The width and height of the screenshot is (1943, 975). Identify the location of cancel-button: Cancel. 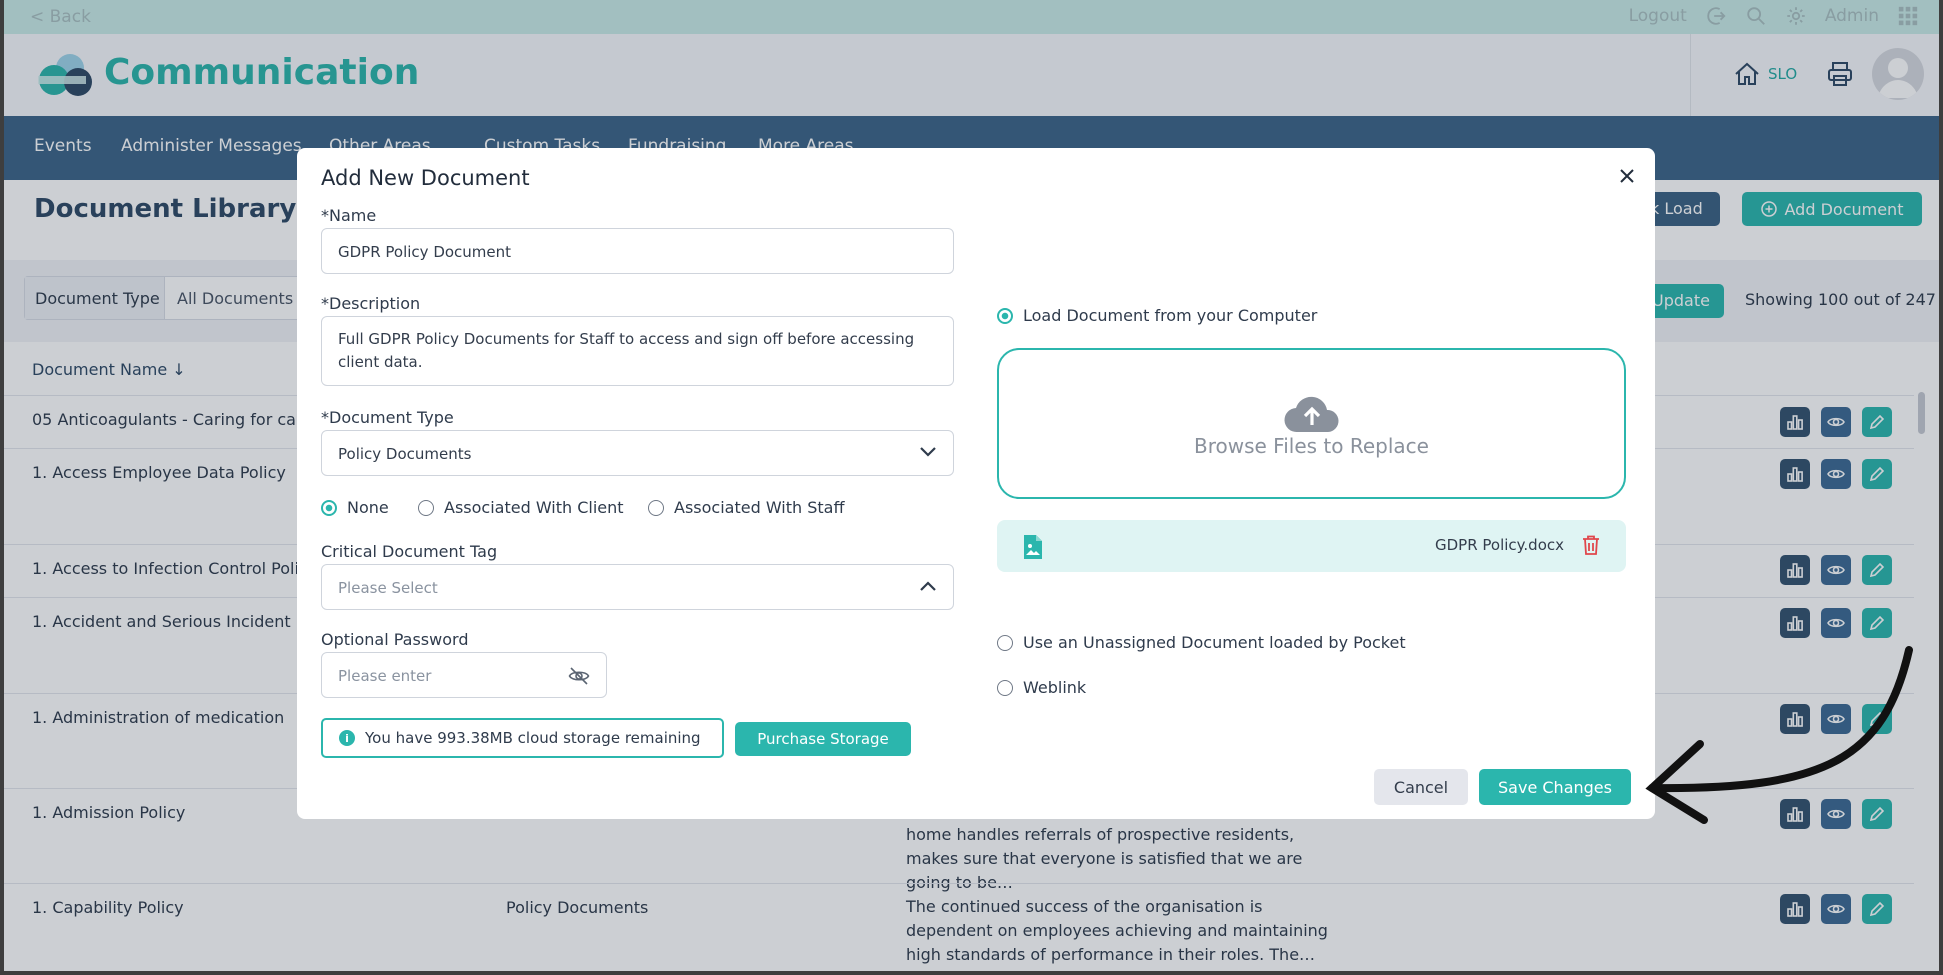
(1421, 787).